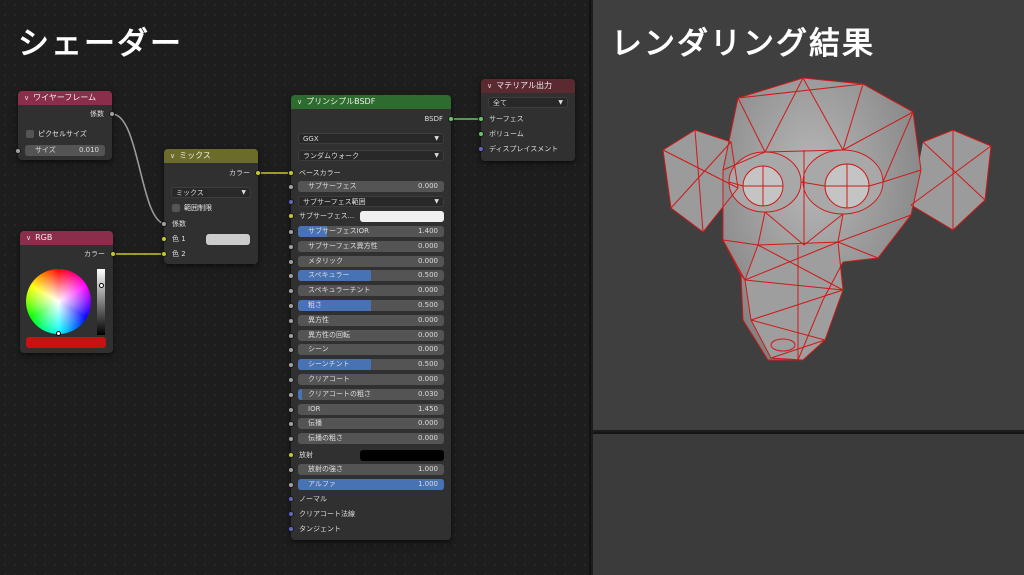  I want to click on subsurface-method-dropdown: ランダムウォーク ▼, so click(371, 155).